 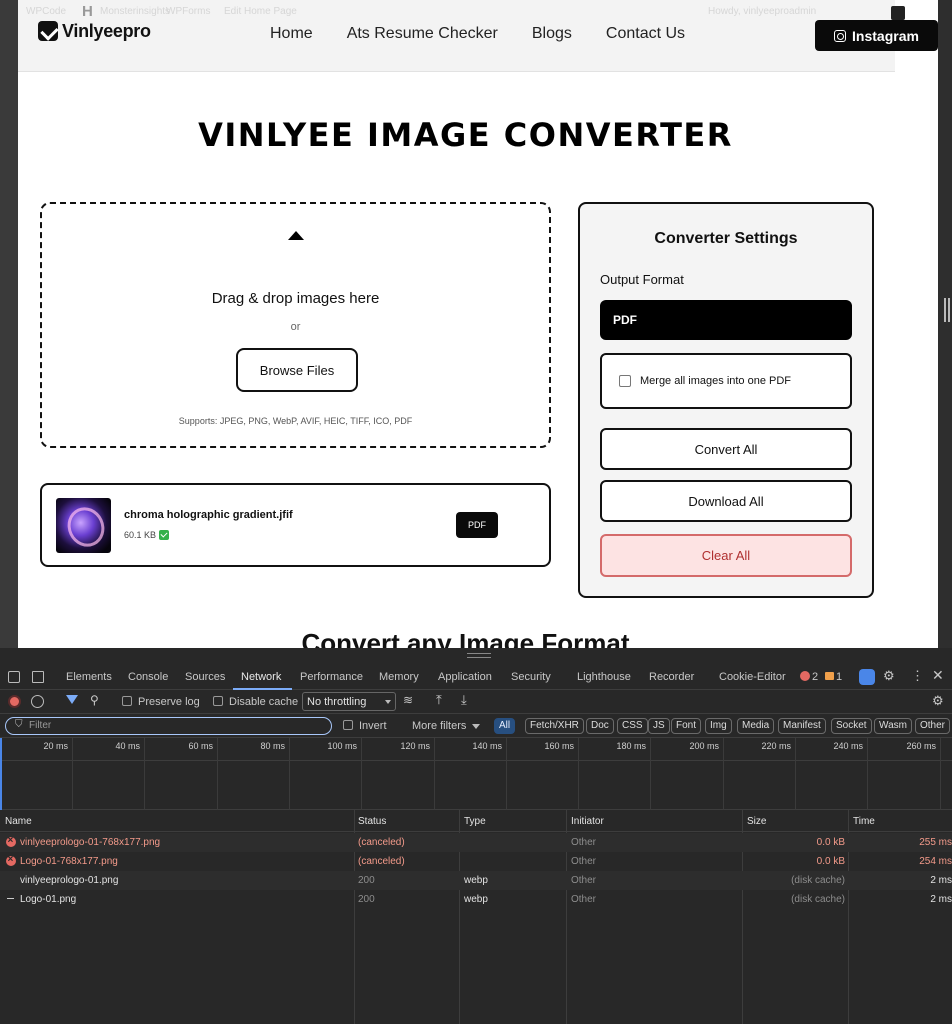 I want to click on network-conditions-icon: ≋, so click(x=408, y=700).